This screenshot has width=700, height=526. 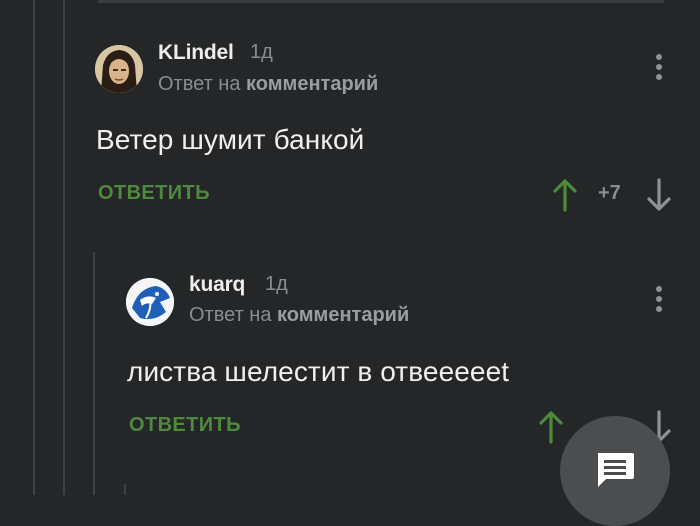 What do you see at coordinates (343, 315) in the screenshot?
I see `reply-to-target: комментарий` at bounding box center [343, 315].